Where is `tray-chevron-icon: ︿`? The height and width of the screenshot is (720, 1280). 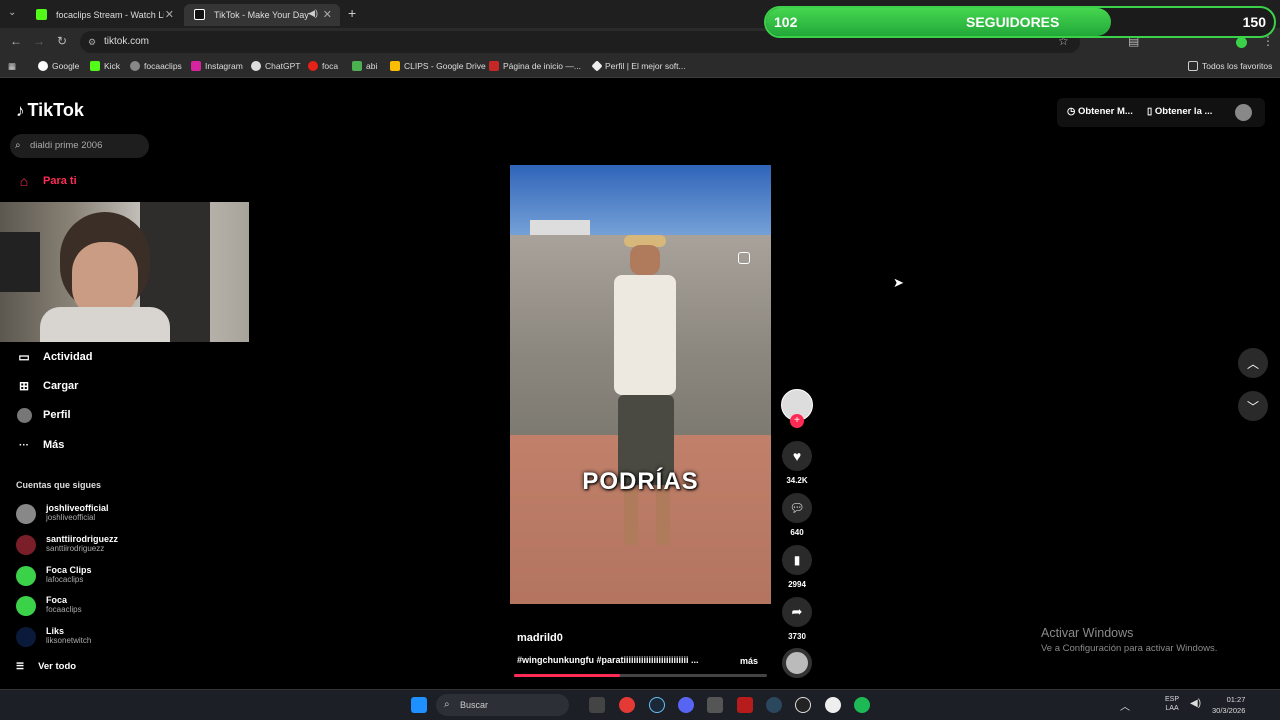 tray-chevron-icon: ︿ is located at coordinates (1125, 705).